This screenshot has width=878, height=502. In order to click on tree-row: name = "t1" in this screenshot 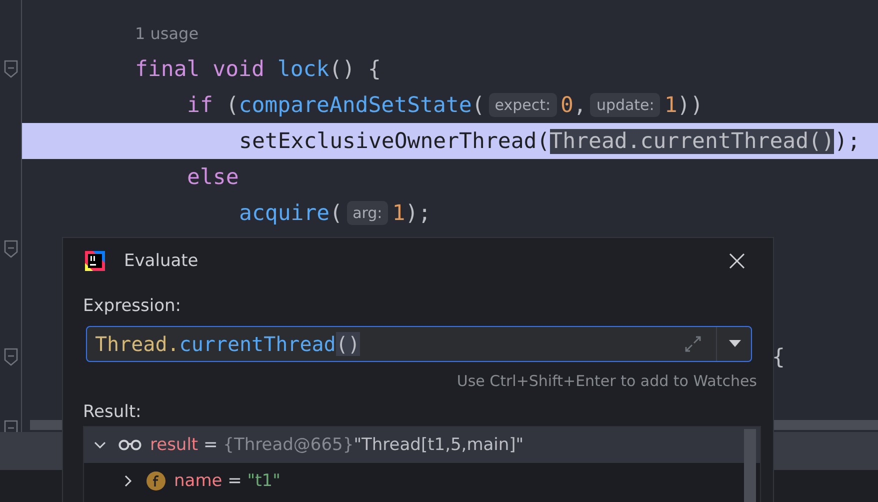, I will do `click(422, 481)`.